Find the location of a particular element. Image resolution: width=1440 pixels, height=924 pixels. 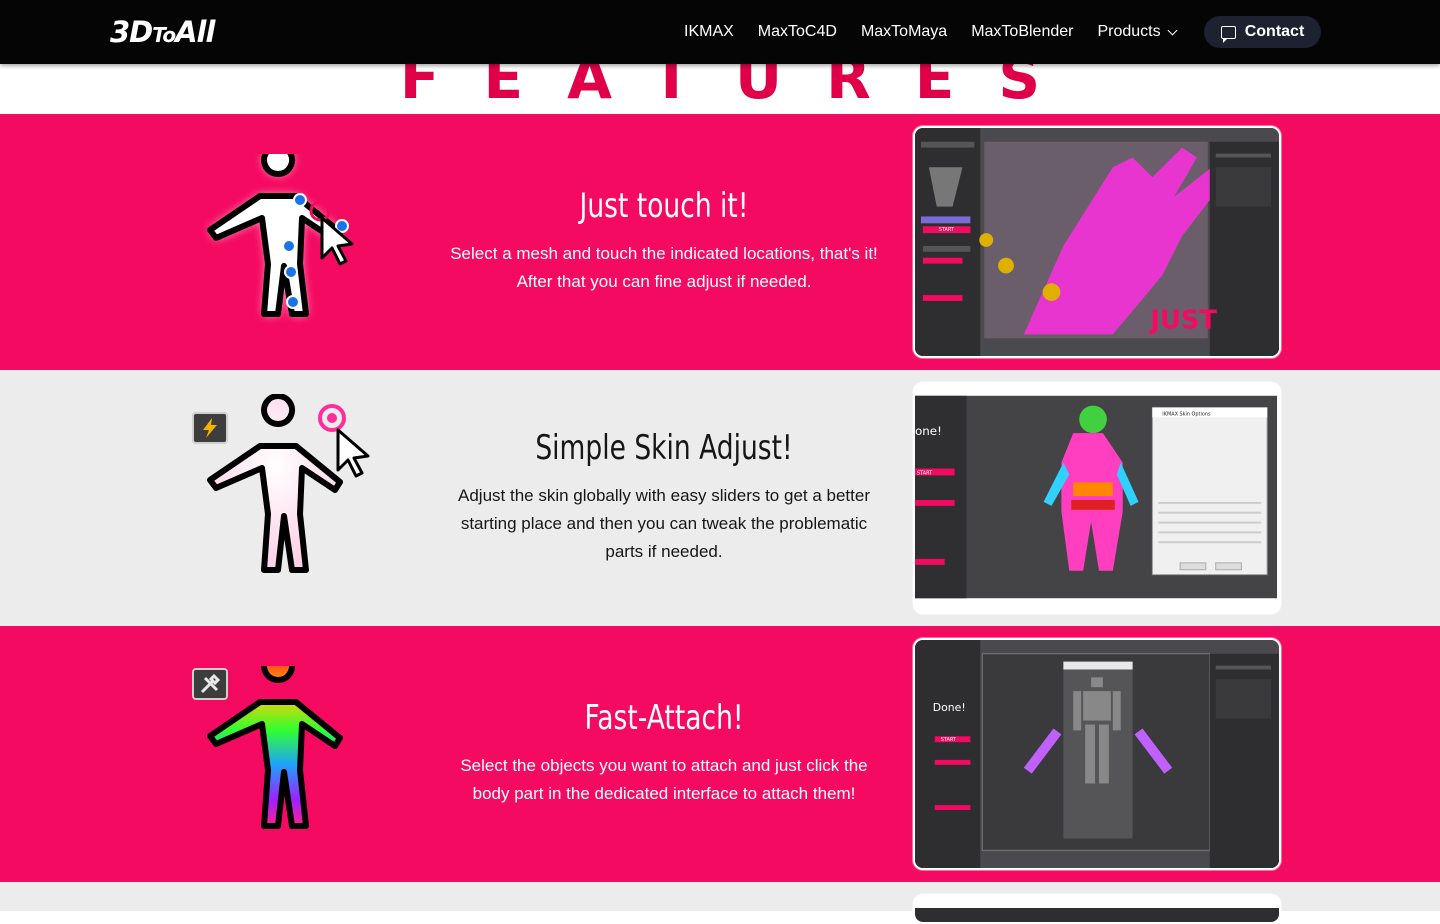

site-logo: 3D To All is located at coordinates (162, 32).